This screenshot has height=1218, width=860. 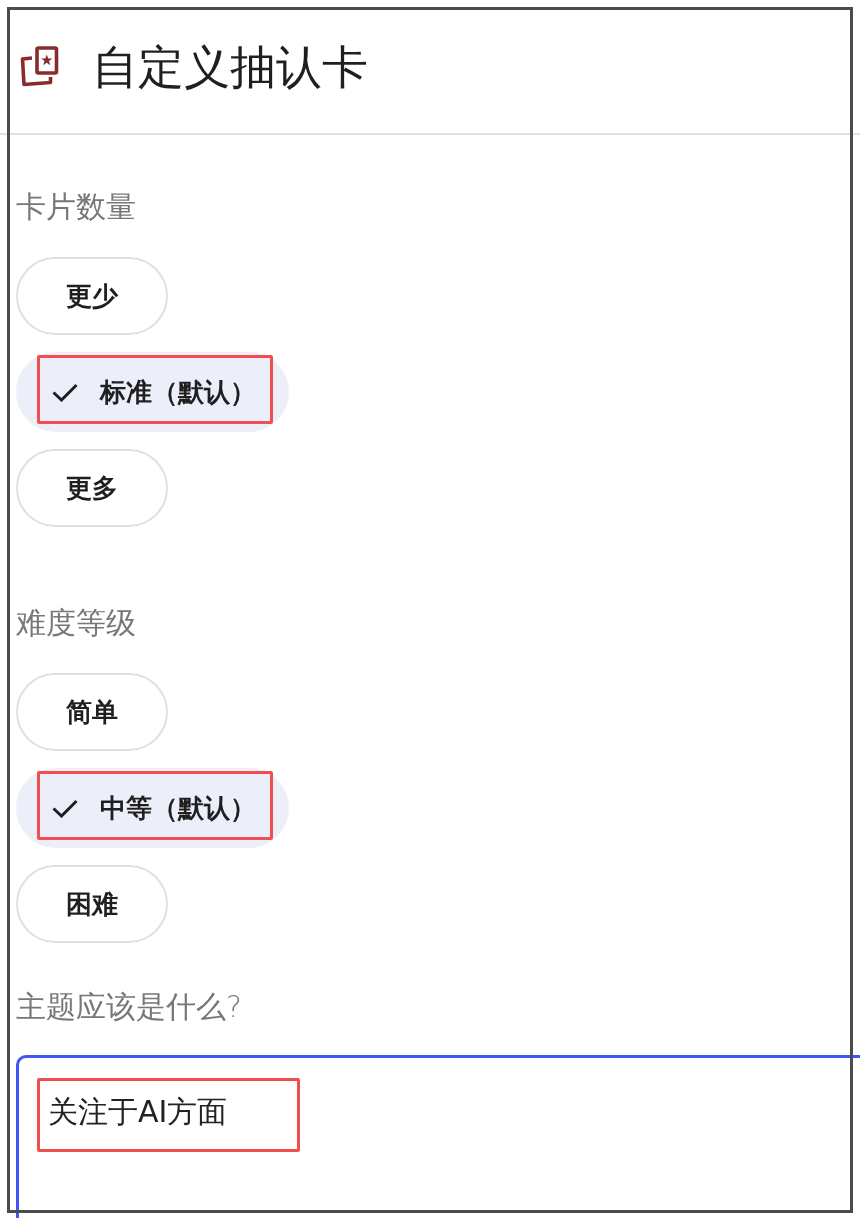 What do you see at coordinates (438, 1136) in the screenshot?
I see `topic-text-area: 关注于AI方面` at bounding box center [438, 1136].